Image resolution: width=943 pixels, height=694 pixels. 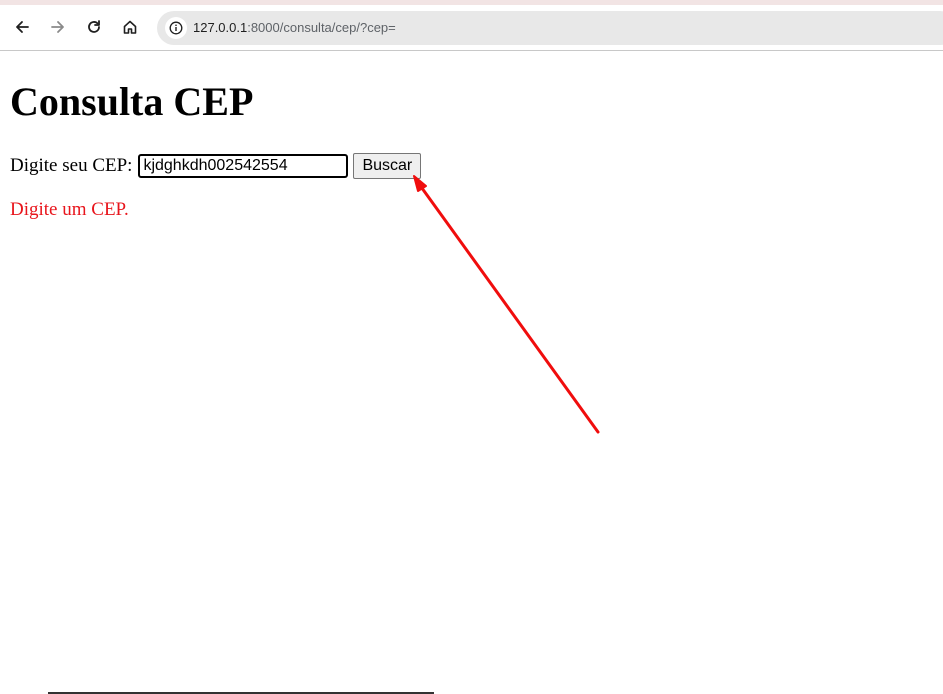 I want to click on cep-label: Digite seu CEP:, so click(x=71, y=165).